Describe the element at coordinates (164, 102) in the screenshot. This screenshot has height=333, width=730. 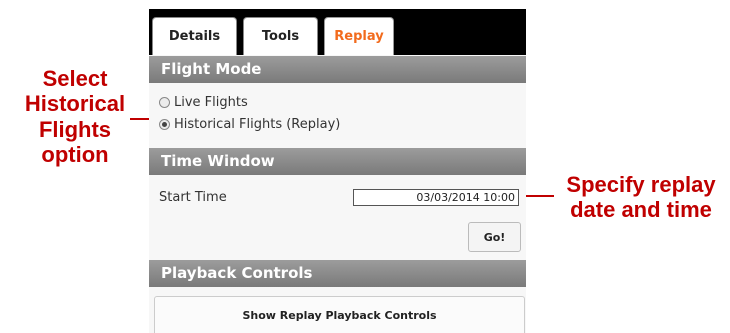
I see `live-flights-radio` at that location.